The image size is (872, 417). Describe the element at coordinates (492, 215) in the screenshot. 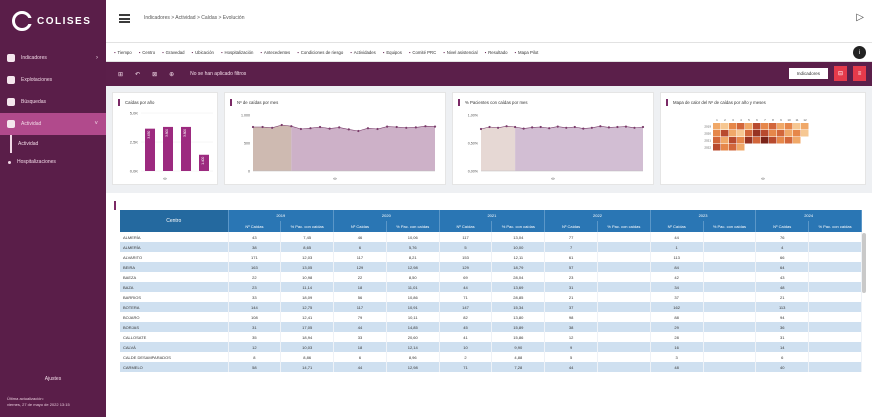

I see `column-header-year: 2021` at that location.